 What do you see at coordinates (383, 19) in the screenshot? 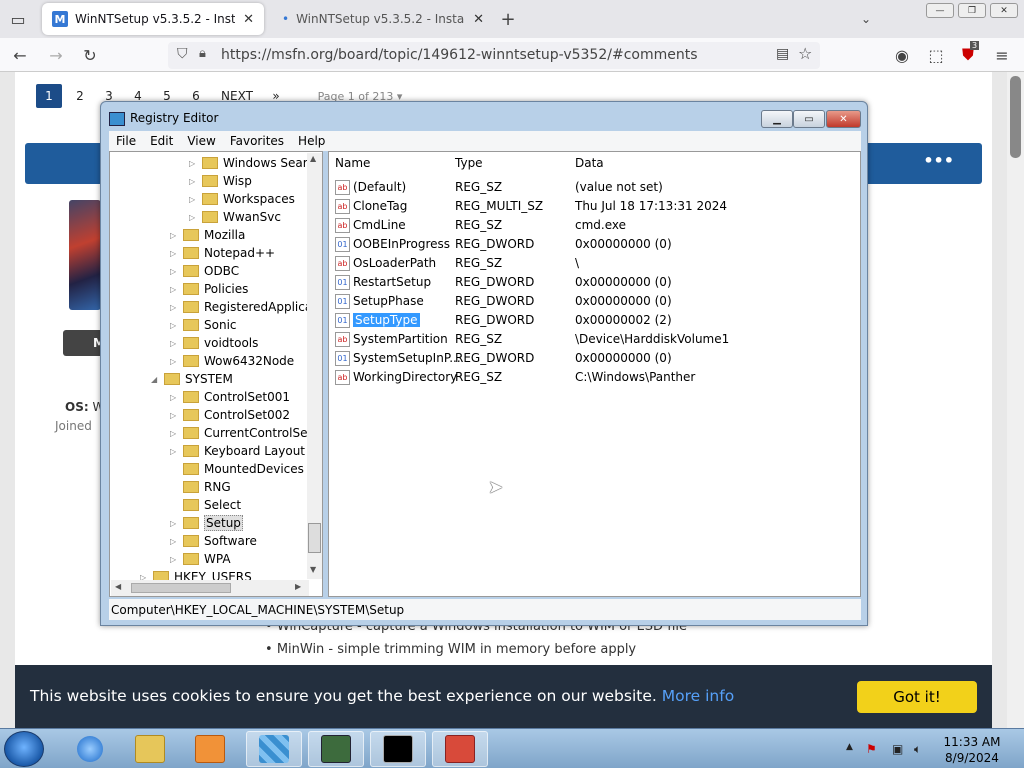
I see `tab-winntsetup: • WinNTSetup v5.3.5.2 - Install W ✕` at bounding box center [383, 19].